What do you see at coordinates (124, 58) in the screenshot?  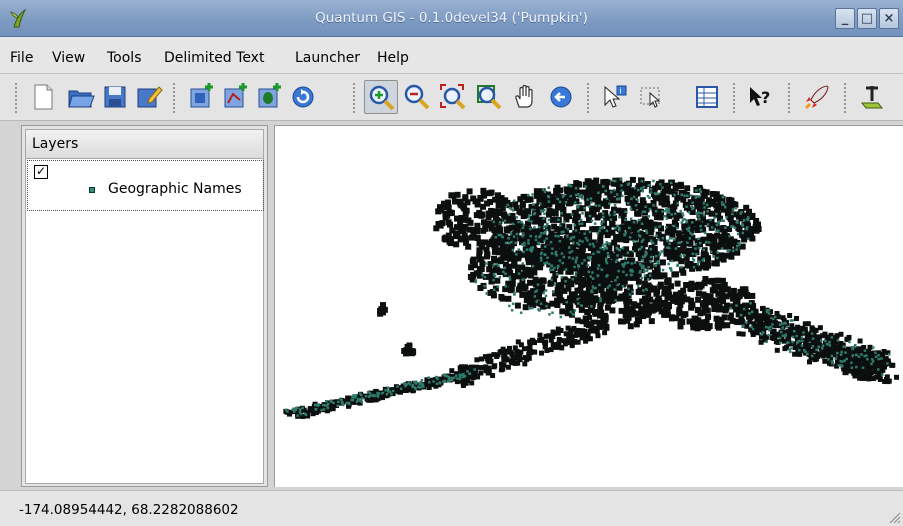 I see `menu-tools: Tools` at bounding box center [124, 58].